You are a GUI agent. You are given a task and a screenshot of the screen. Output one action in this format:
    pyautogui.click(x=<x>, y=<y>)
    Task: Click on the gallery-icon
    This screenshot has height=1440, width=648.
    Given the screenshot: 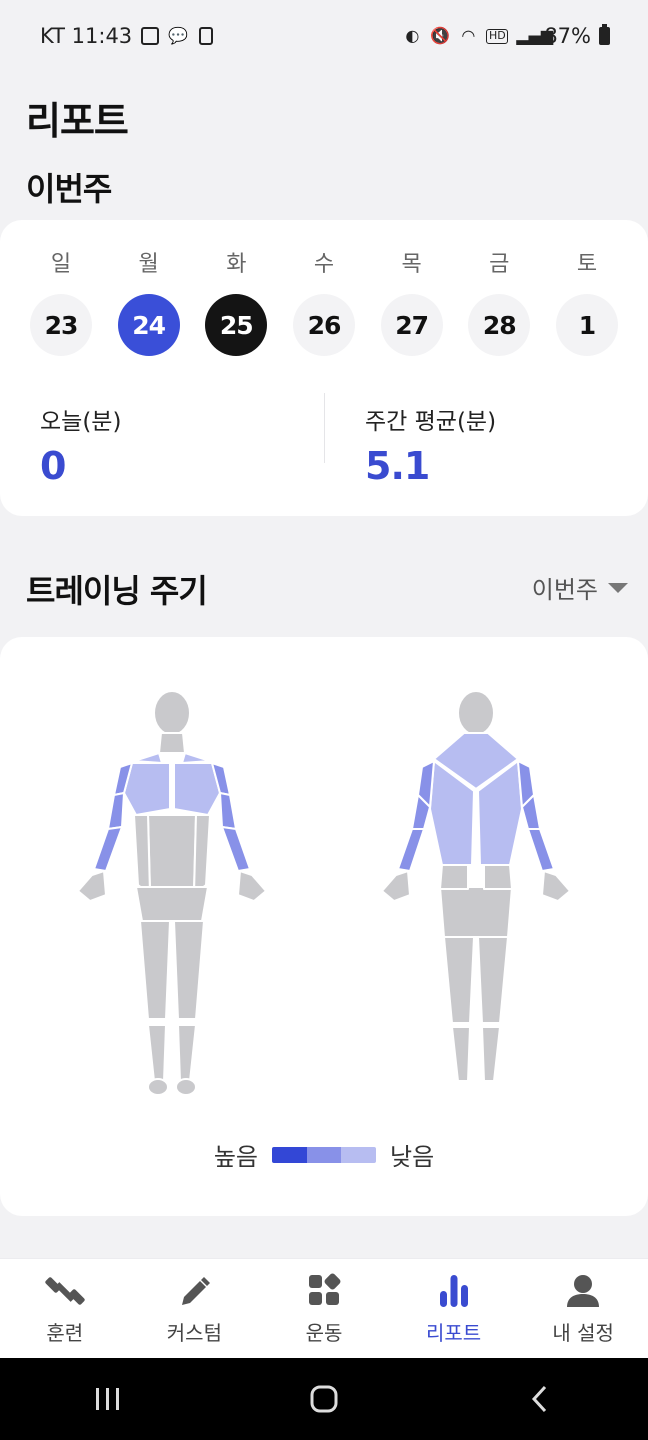 What is the action you would take?
    pyautogui.click(x=150, y=36)
    